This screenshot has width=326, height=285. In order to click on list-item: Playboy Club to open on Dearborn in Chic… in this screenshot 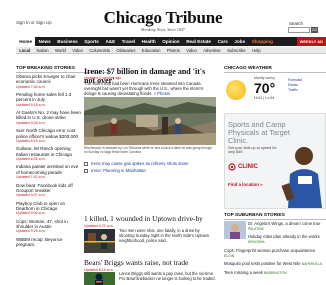, I will do `click(49, 208)`.